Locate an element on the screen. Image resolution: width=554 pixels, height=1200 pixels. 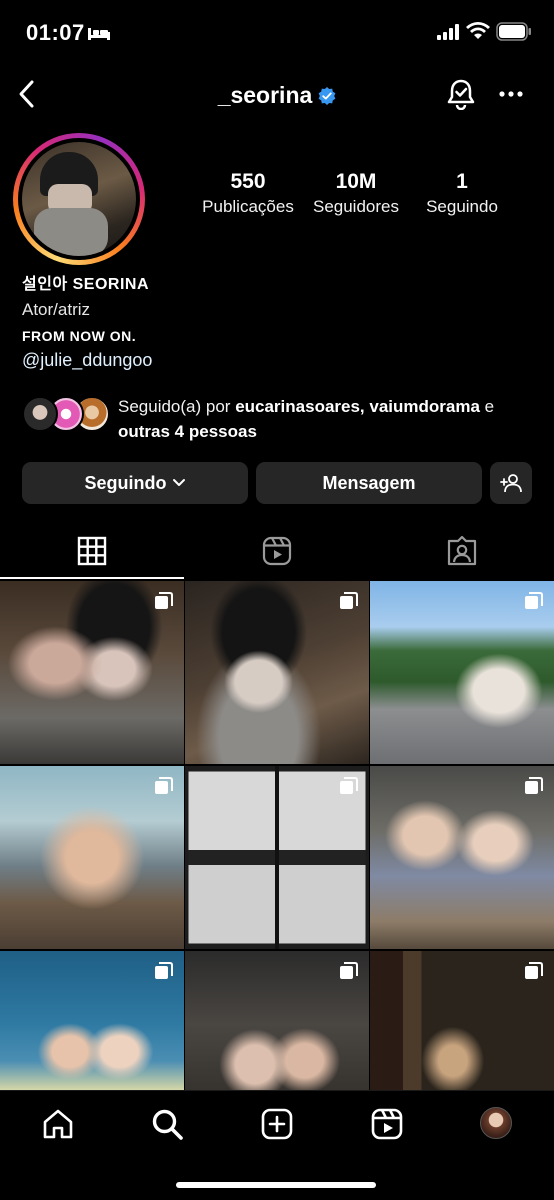
add-user-icon is located at coordinates (511, 483).